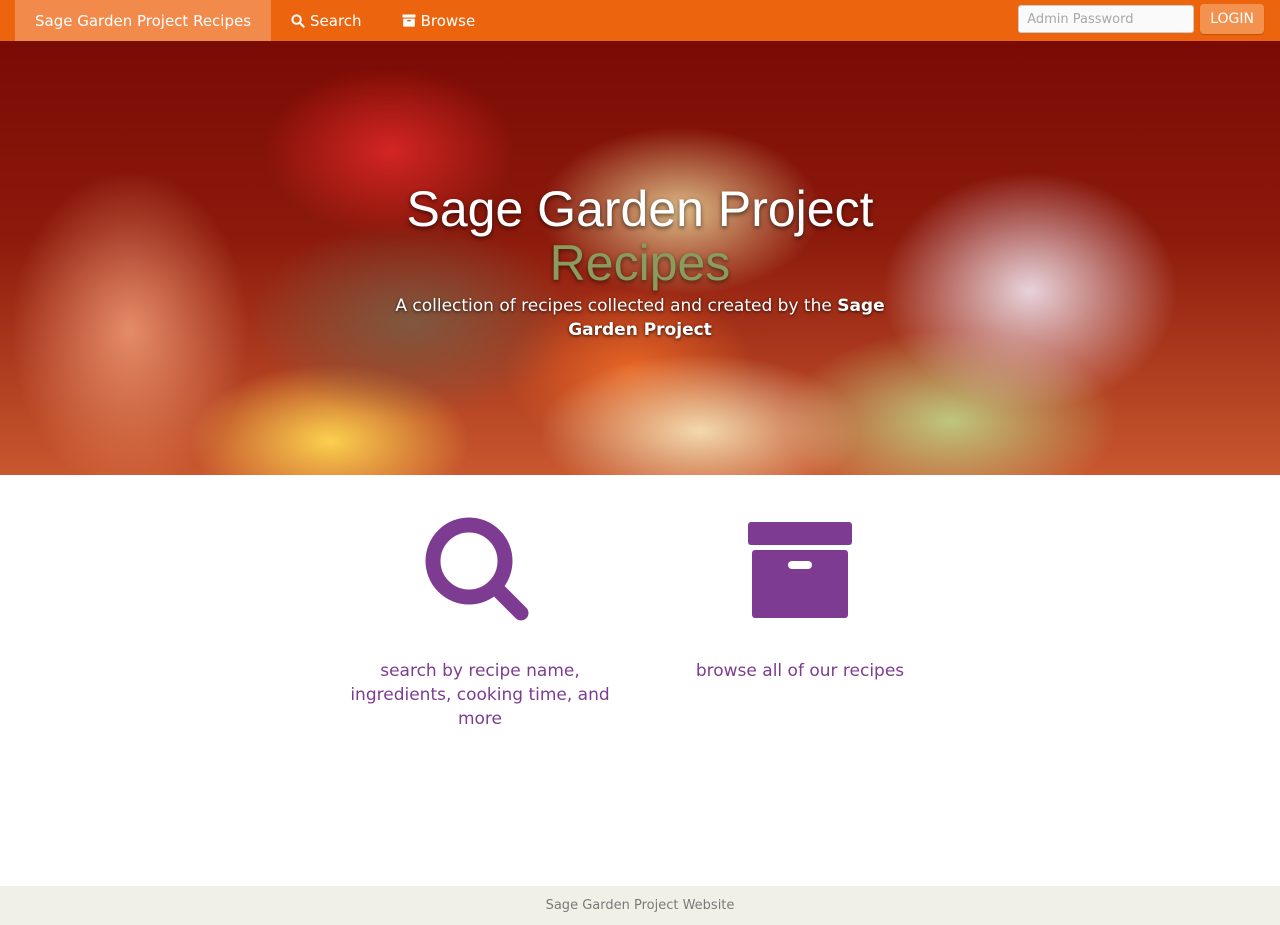 The height and width of the screenshot is (925, 1280). What do you see at coordinates (1106, 19) in the screenshot?
I see `admin-password-input` at bounding box center [1106, 19].